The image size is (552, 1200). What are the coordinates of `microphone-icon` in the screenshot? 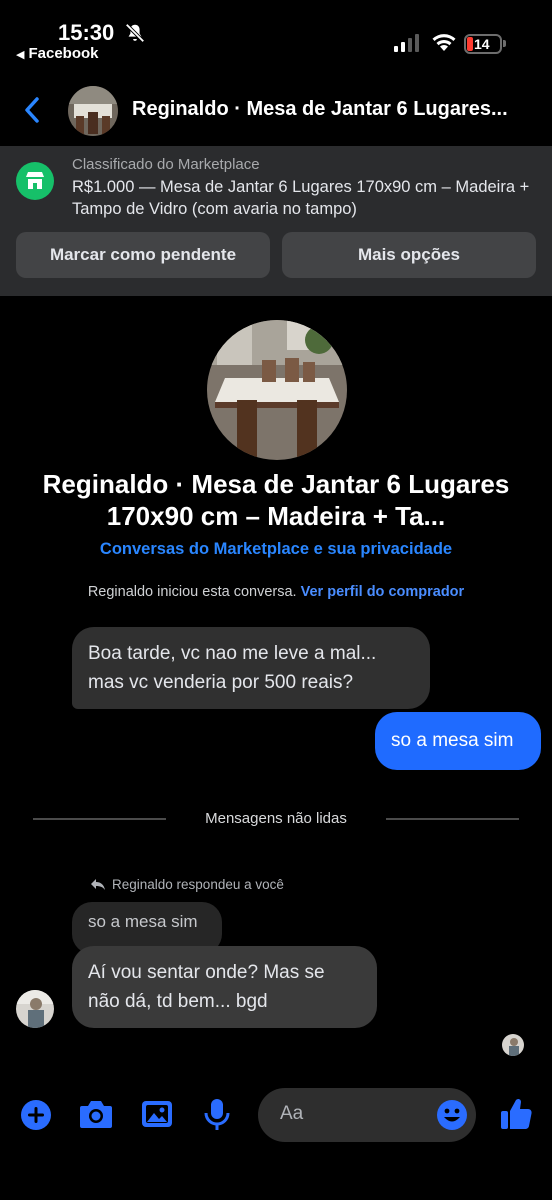 It's located at (217, 1115).